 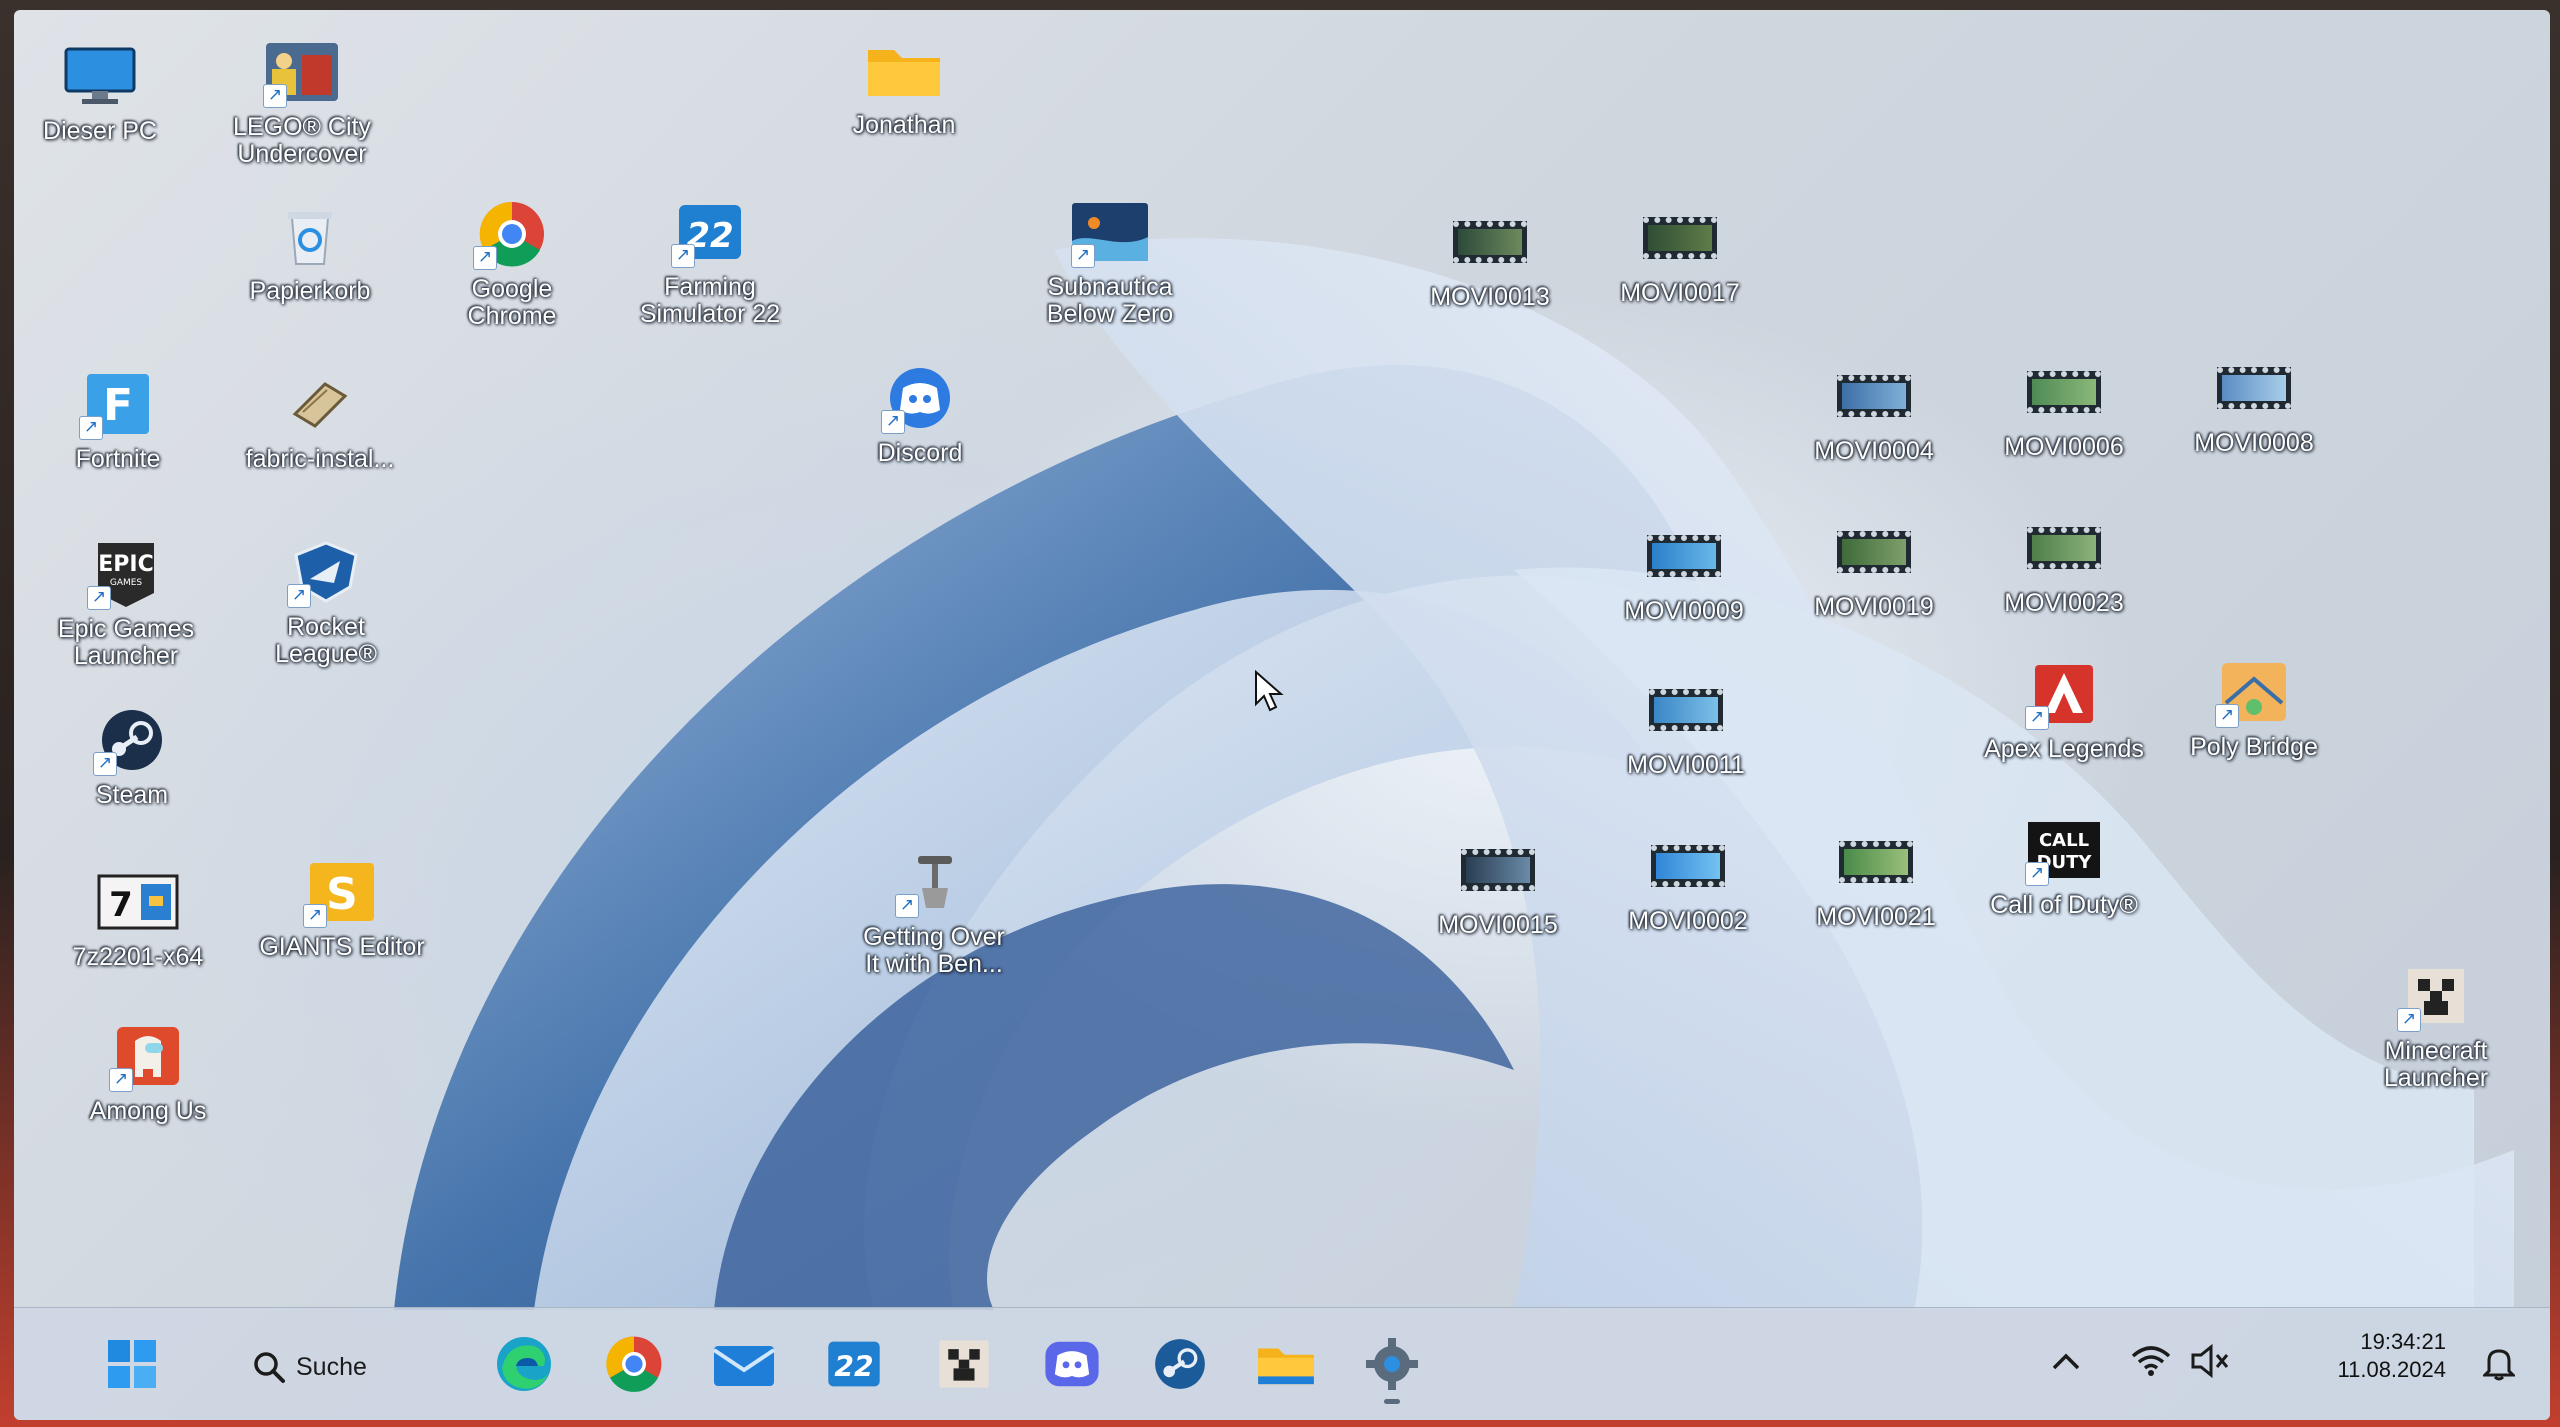 I want to click on desktop-icon-subnautica: ↗ Subnautica Below Zero, so click(x=1110, y=262).